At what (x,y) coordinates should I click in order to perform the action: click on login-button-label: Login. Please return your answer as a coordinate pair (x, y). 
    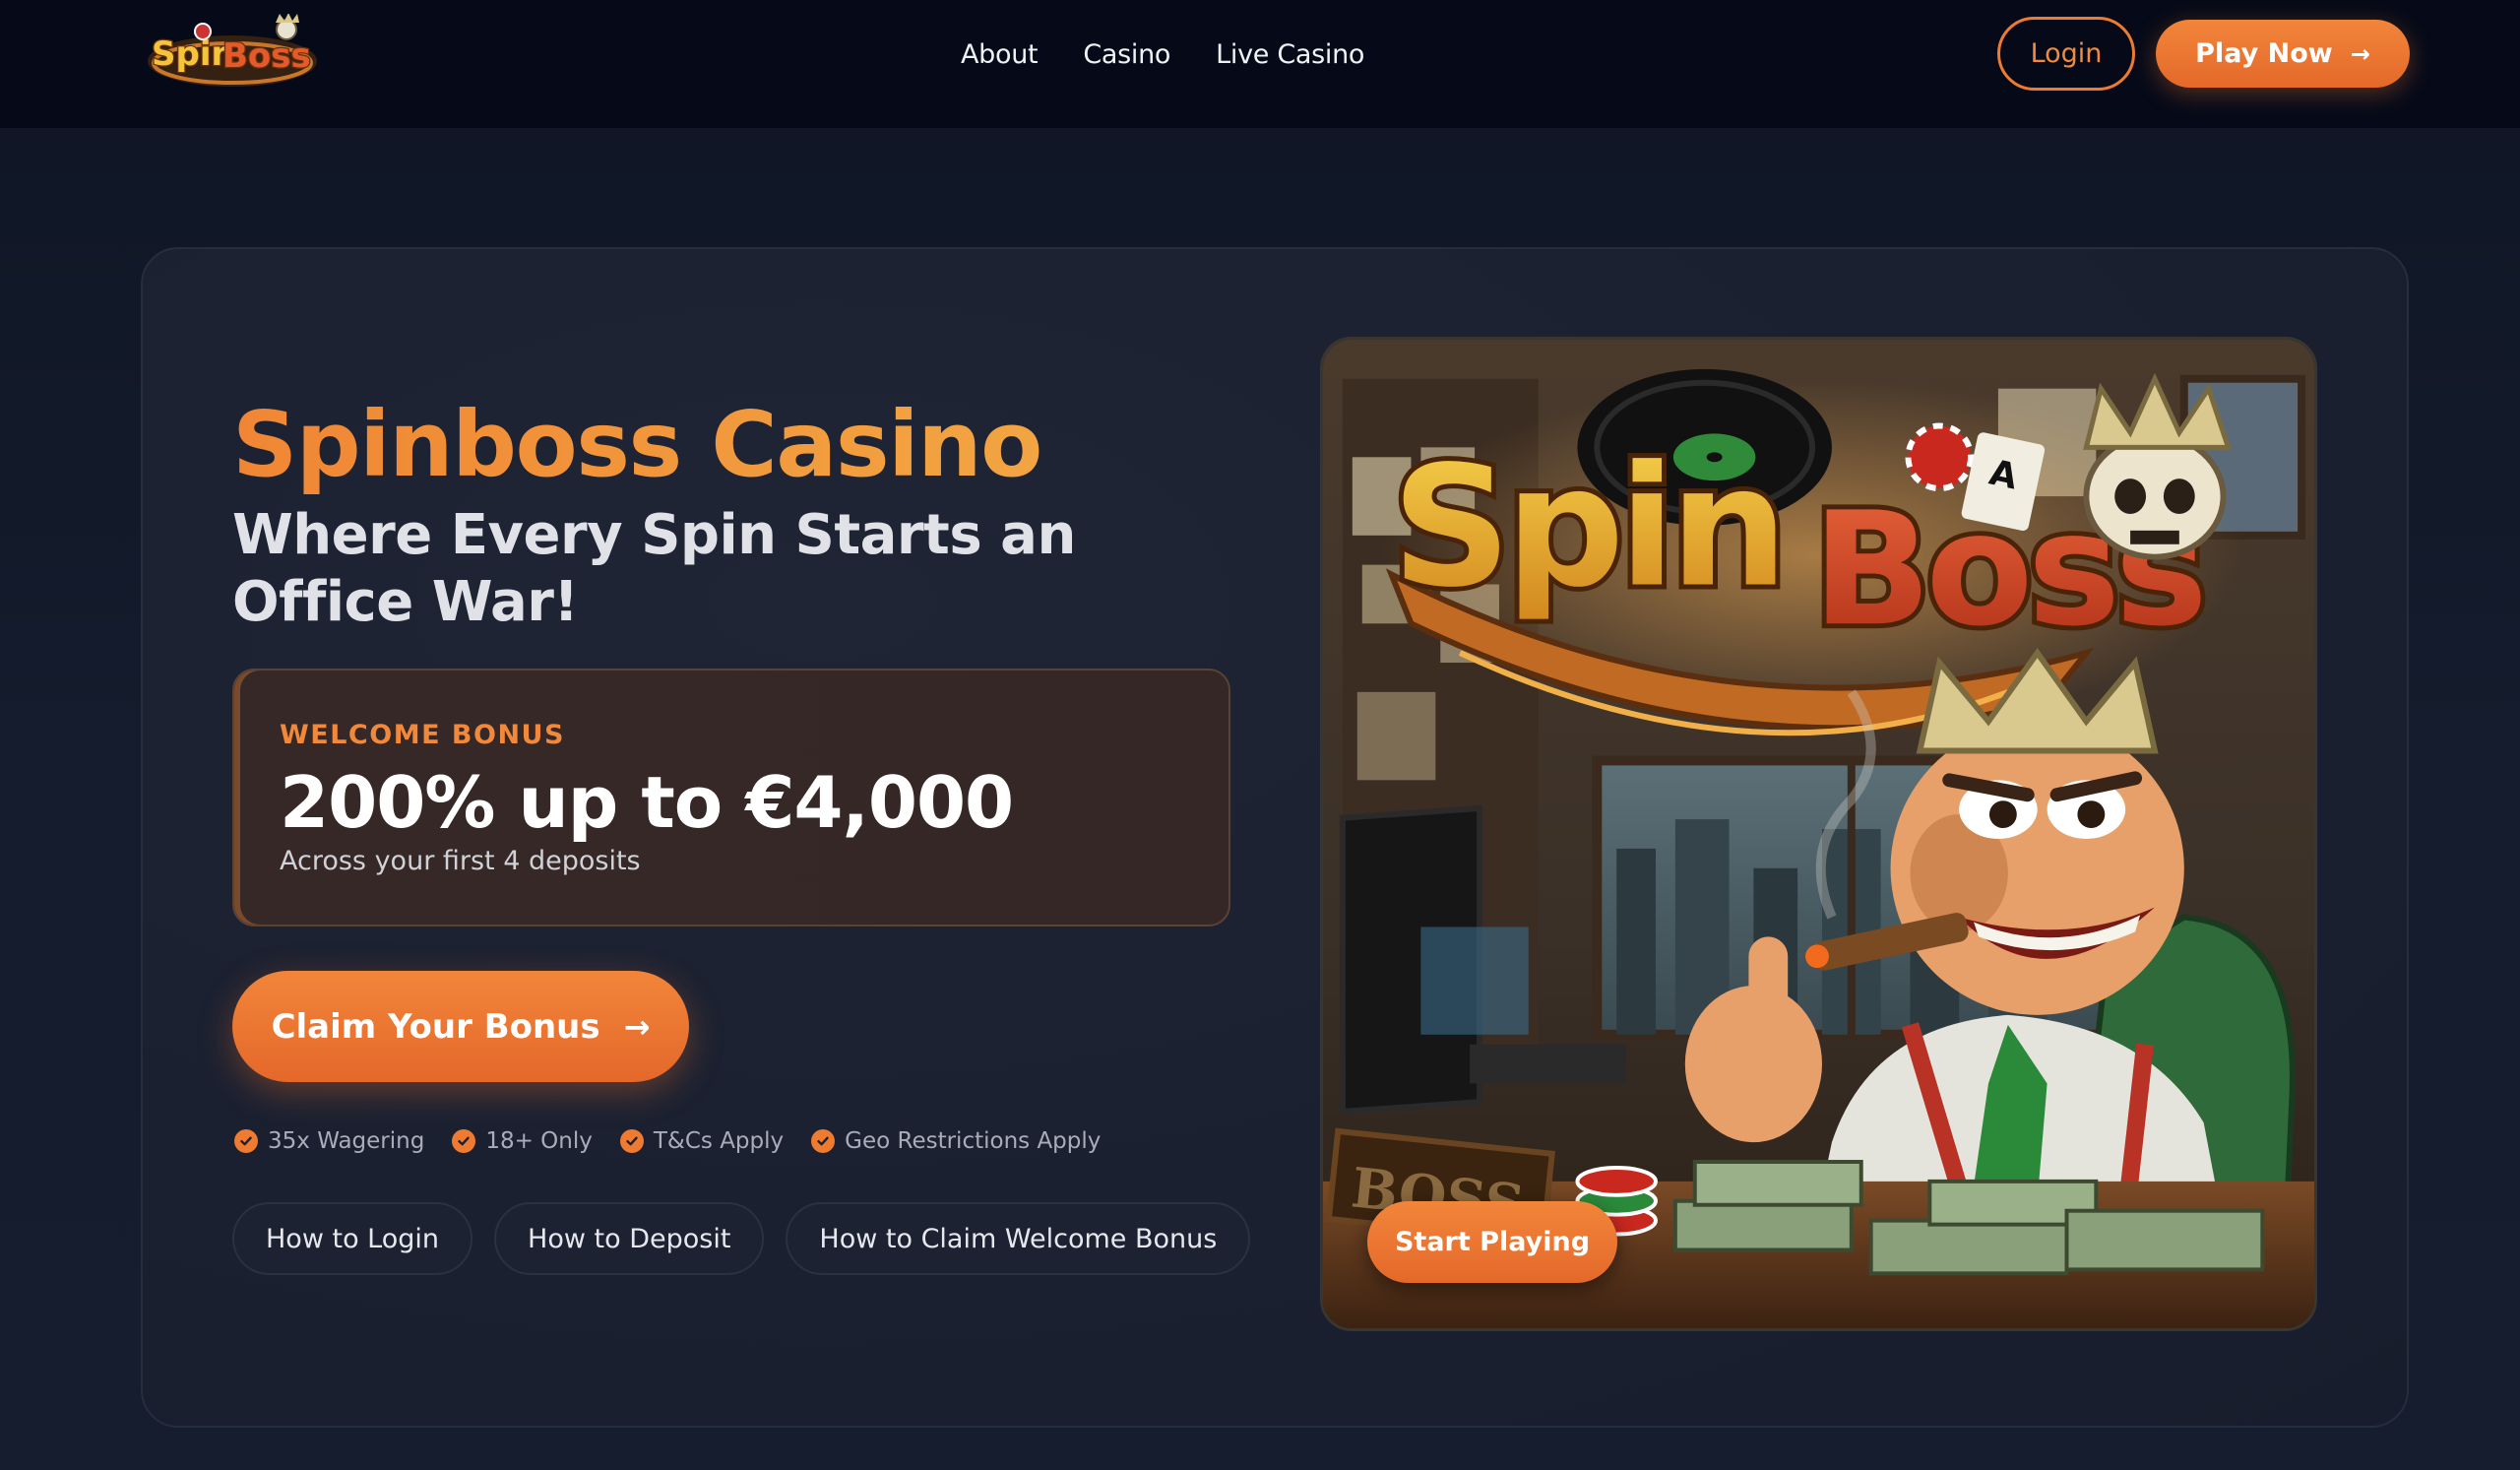
    Looking at the image, I should click on (2066, 53).